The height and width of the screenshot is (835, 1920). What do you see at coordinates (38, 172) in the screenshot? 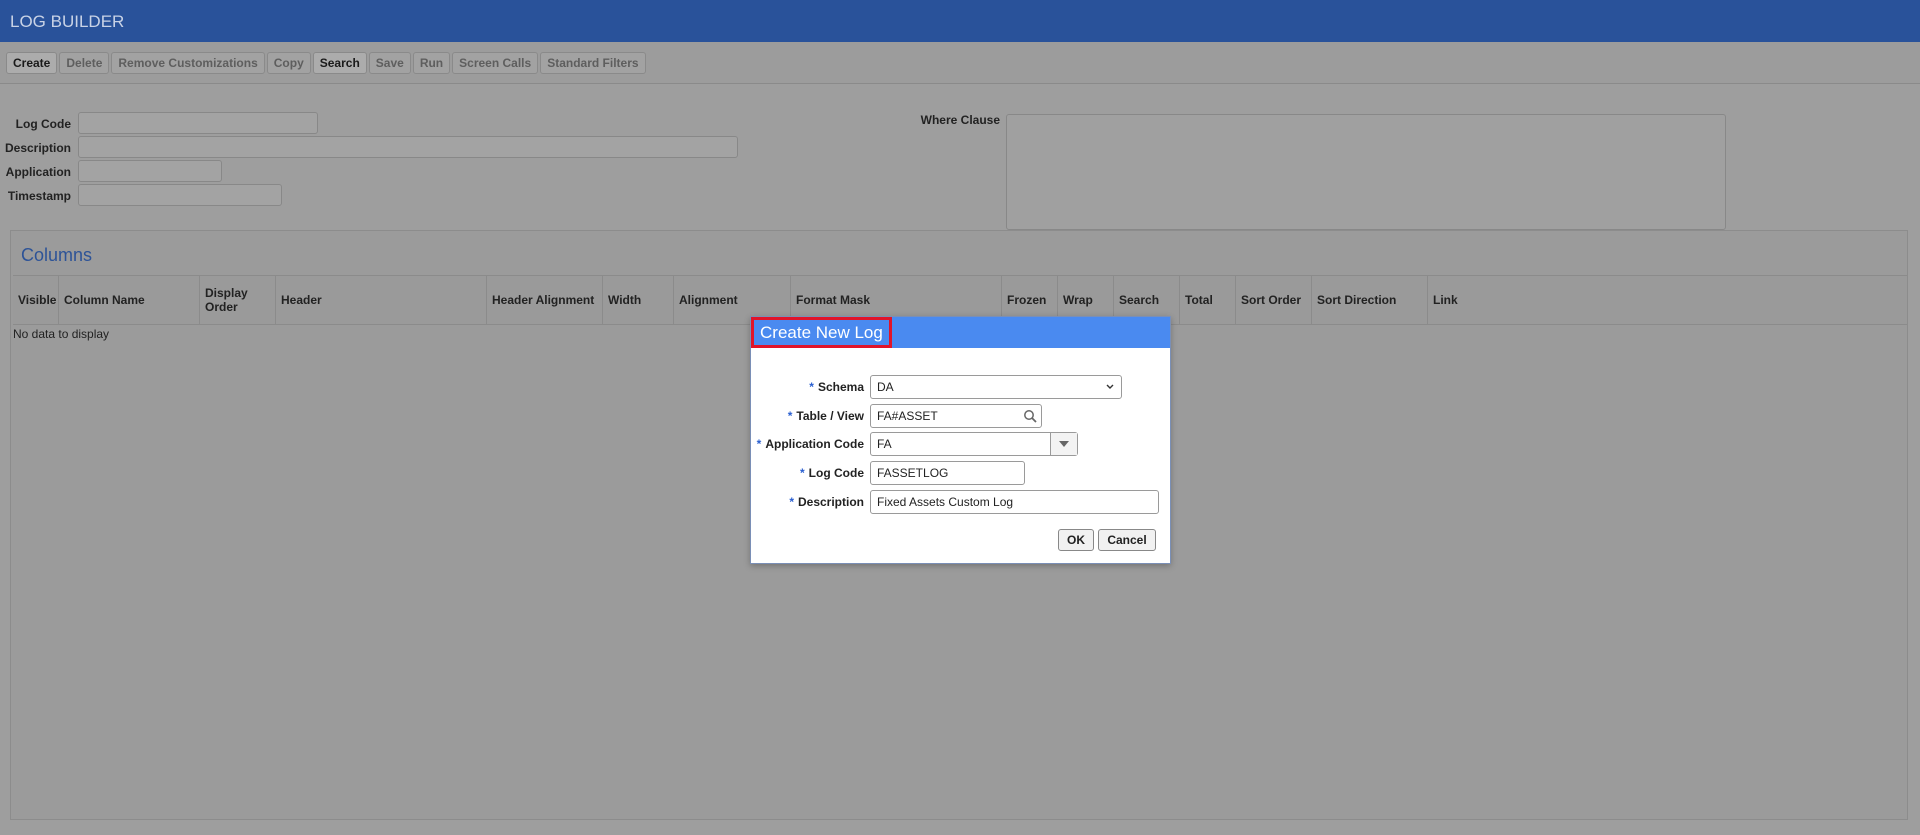
I see `application-label: Application` at bounding box center [38, 172].